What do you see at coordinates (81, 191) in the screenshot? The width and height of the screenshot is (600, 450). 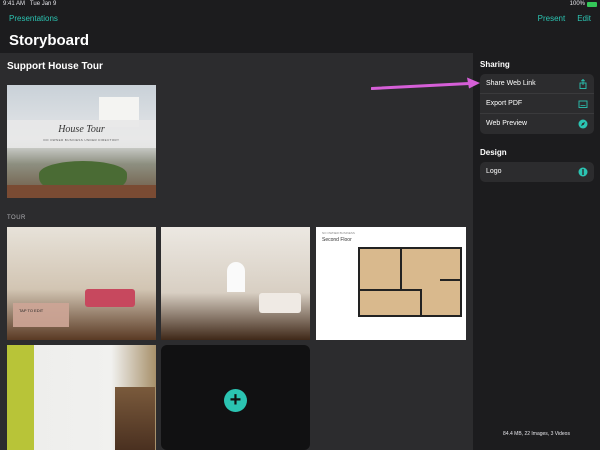 I see `deck-image` at bounding box center [81, 191].